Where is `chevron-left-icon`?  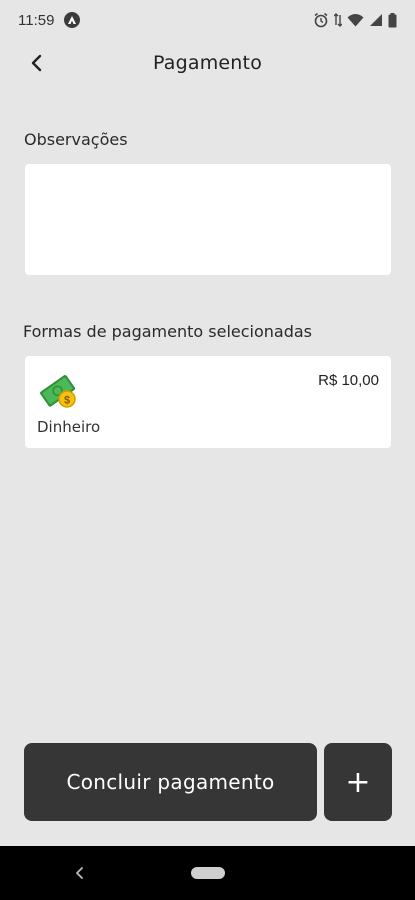
chevron-left-icon is located at coordinates (36, 63).